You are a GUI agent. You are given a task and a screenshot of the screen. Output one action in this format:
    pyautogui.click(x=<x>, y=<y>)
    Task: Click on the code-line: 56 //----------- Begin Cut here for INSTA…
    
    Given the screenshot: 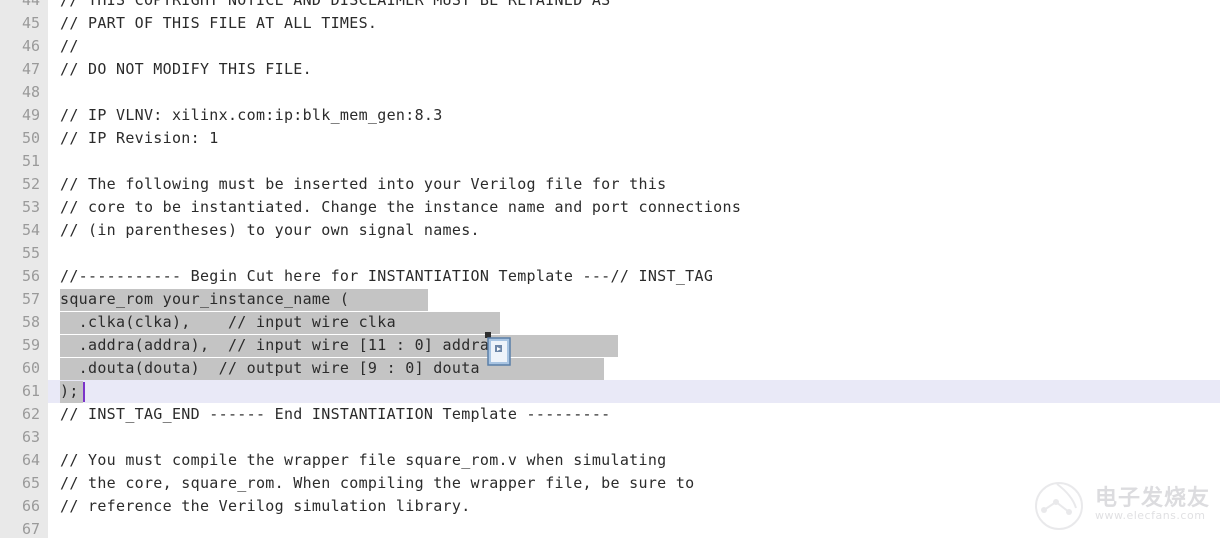 What is the action you would take?
    pyautogui.click(x=610, y=276)
    